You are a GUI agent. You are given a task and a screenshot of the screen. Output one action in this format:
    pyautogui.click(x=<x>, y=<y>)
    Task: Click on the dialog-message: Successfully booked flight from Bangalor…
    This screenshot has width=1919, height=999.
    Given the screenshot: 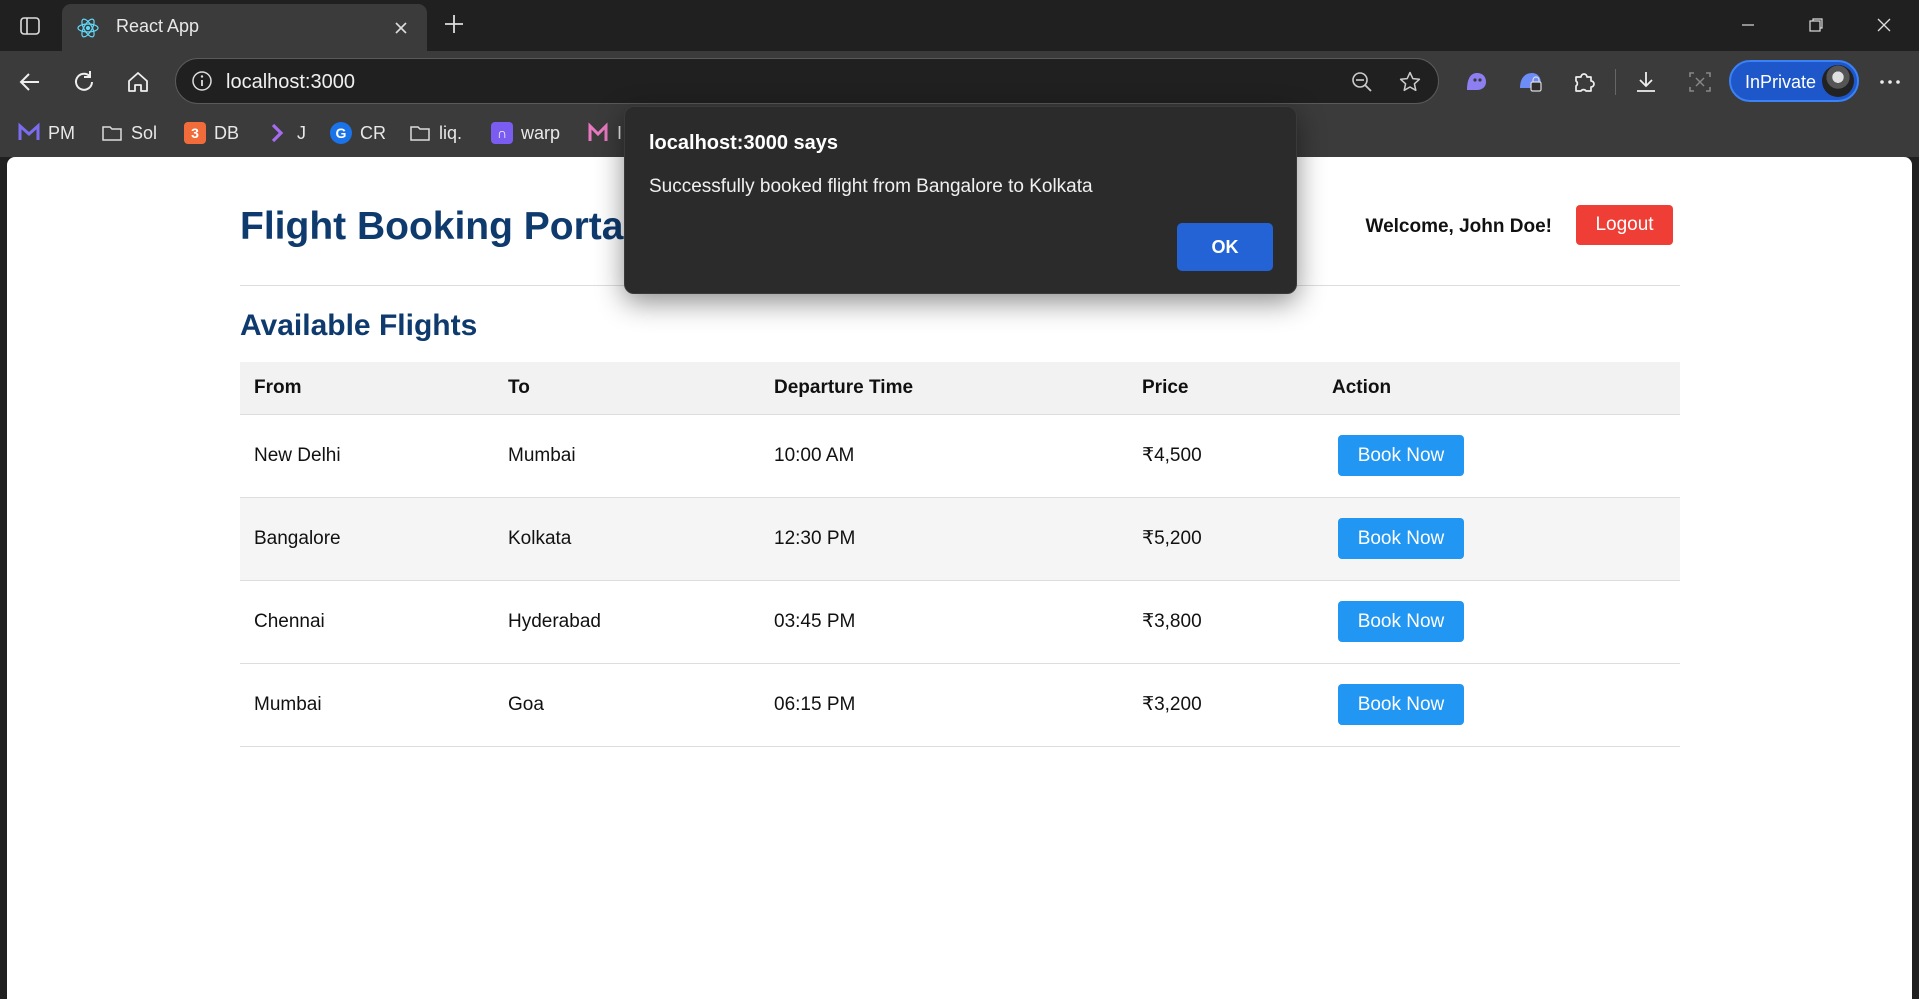 What is the action you would take?
    pyautogui.click(x=871, y=186)
    